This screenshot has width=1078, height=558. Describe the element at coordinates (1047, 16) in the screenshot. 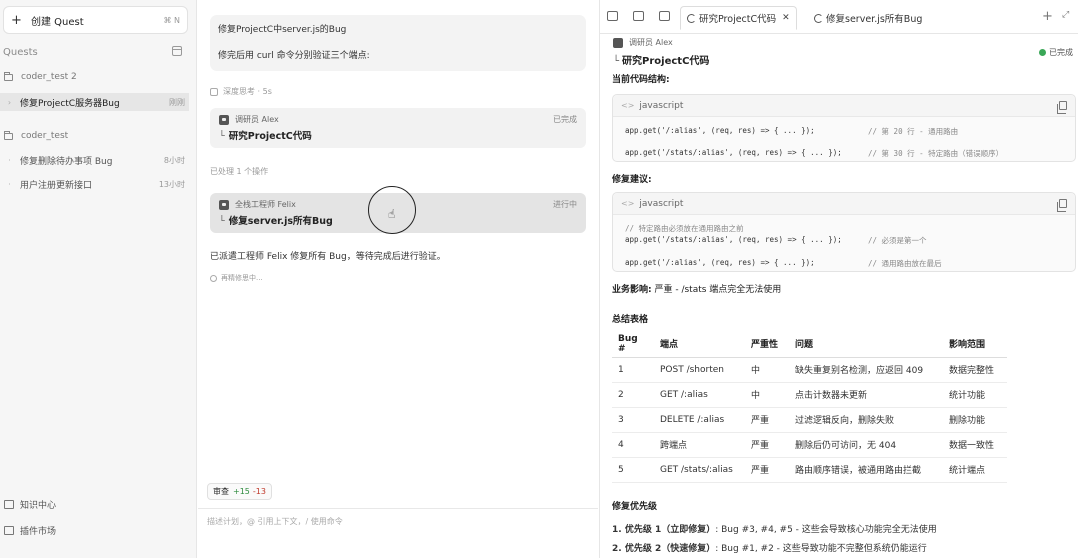

I see `new-tab-icon: +` at that location.